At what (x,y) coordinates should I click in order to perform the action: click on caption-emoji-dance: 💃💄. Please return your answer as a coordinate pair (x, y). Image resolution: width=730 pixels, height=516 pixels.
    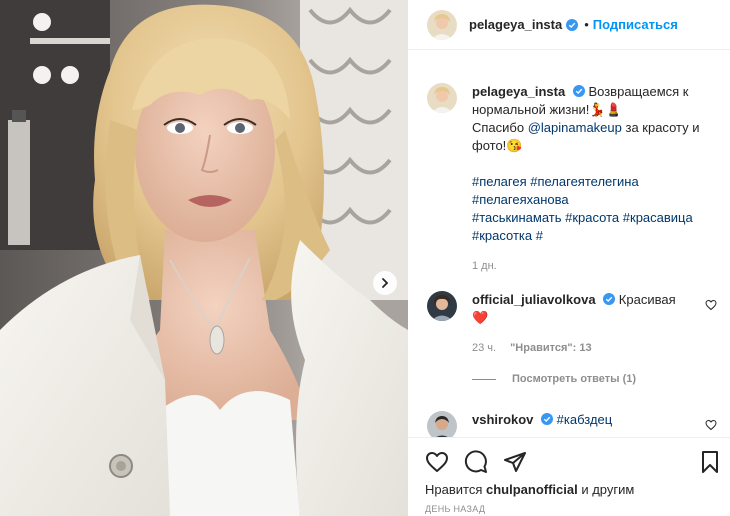
    Looking at the image, I should click on (605, 109).